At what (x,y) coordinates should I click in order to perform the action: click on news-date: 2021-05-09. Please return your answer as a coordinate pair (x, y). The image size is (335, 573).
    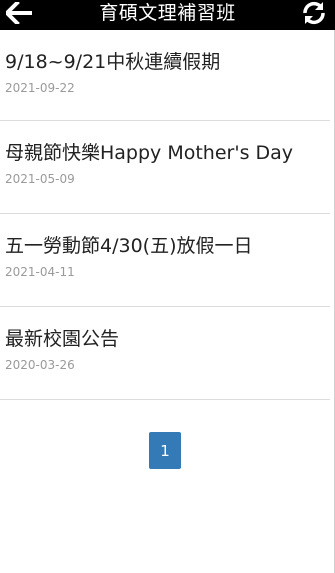
    Looking at the image, I should click on (40, 179).